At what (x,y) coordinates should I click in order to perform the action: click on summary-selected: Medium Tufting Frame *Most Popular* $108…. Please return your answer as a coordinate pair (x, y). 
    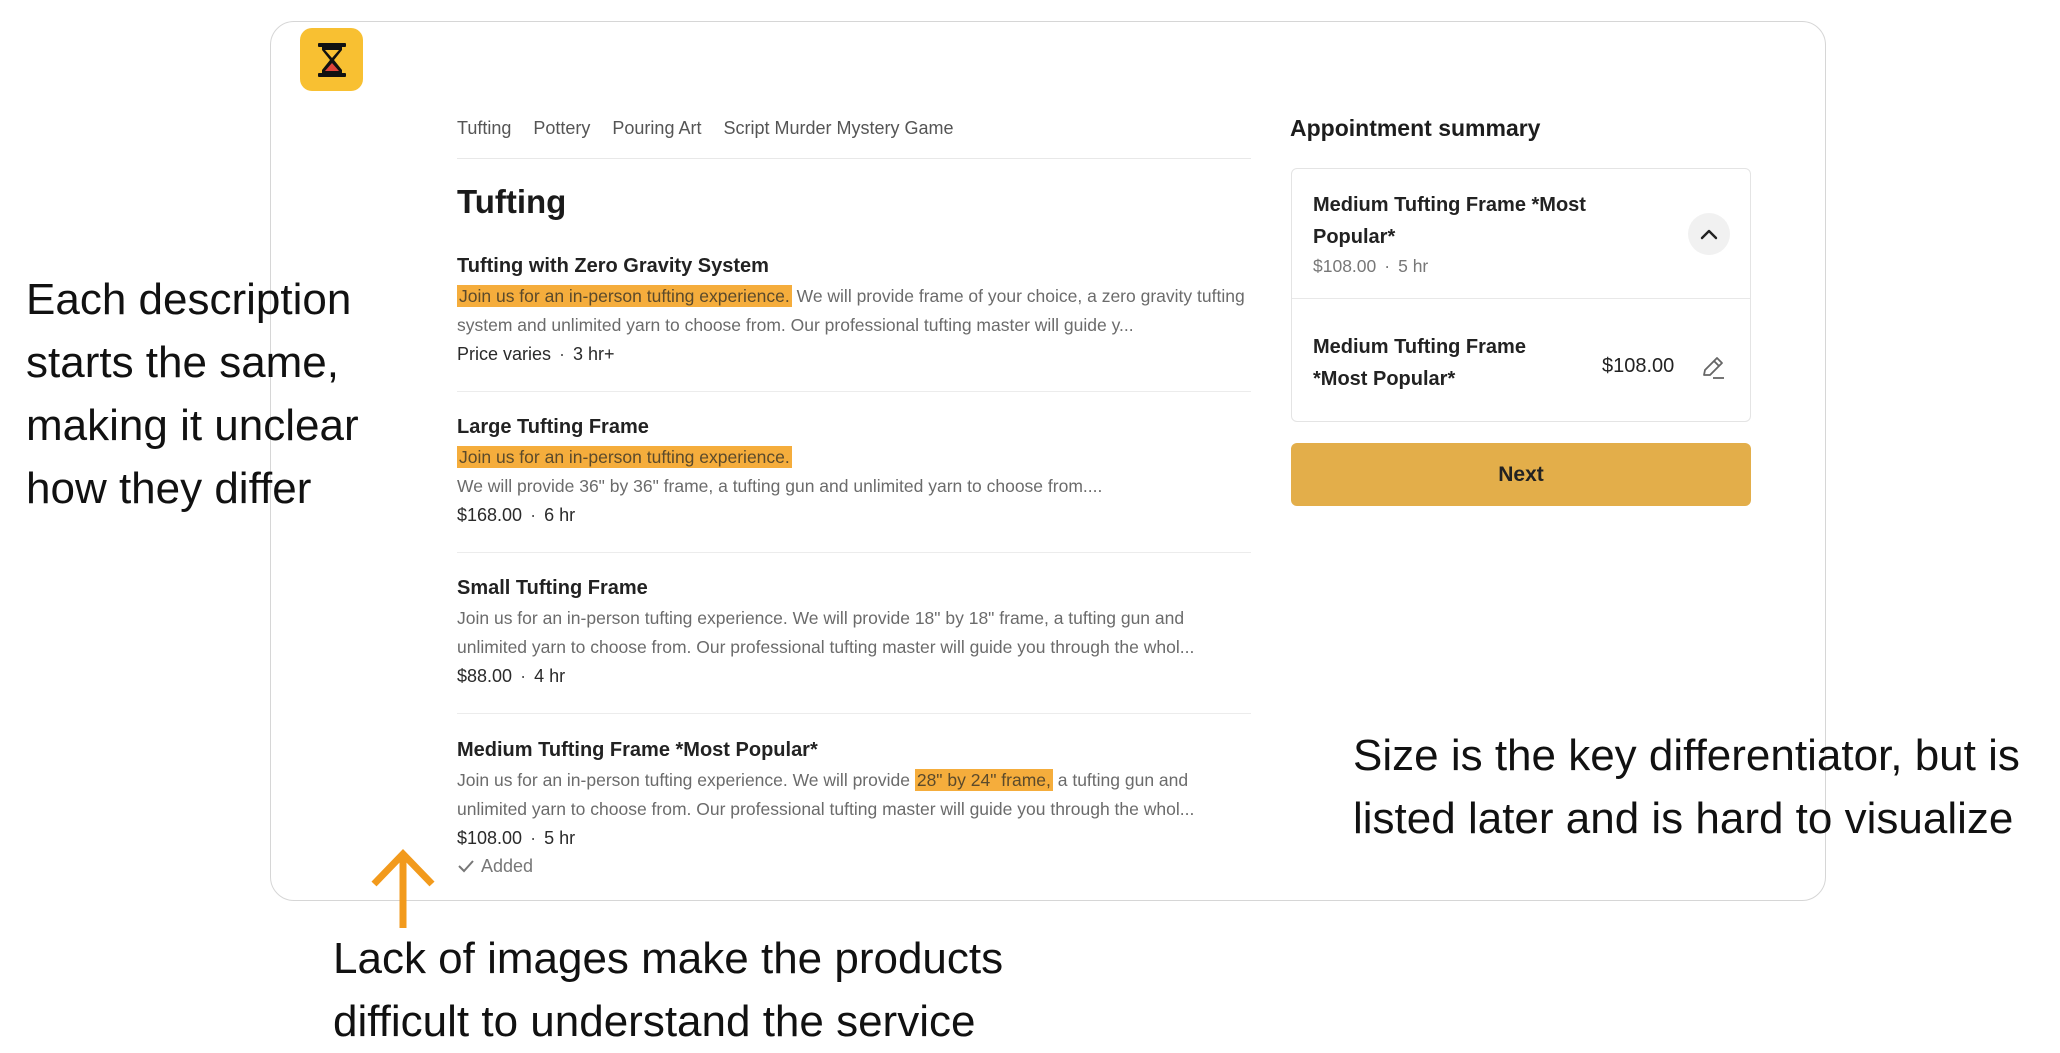
    Looking at the image, I should click on (1521, 234).